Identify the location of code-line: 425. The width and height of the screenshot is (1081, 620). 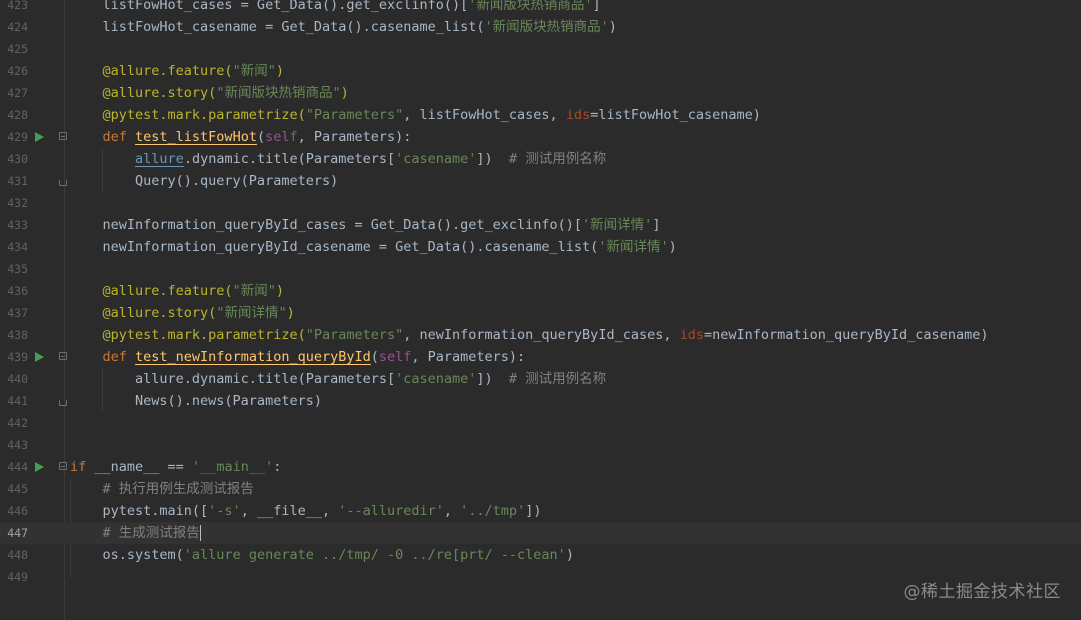
(540, 49).